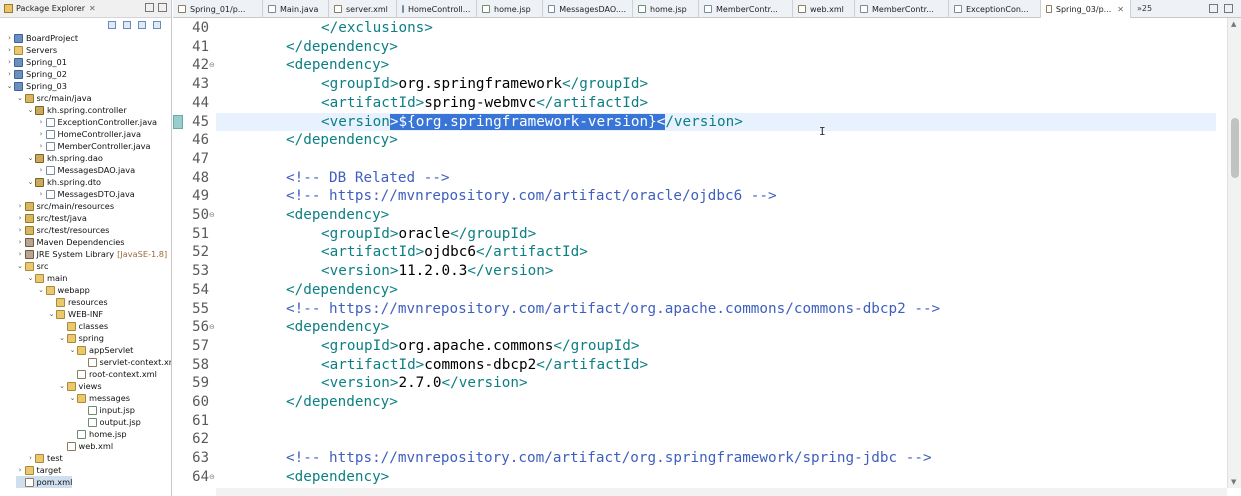 This screenshot has width=1241, height=496. Describe the element at coordinates (97, 434) in the screenshot. I see `tree-item: home.jsp` at that location.